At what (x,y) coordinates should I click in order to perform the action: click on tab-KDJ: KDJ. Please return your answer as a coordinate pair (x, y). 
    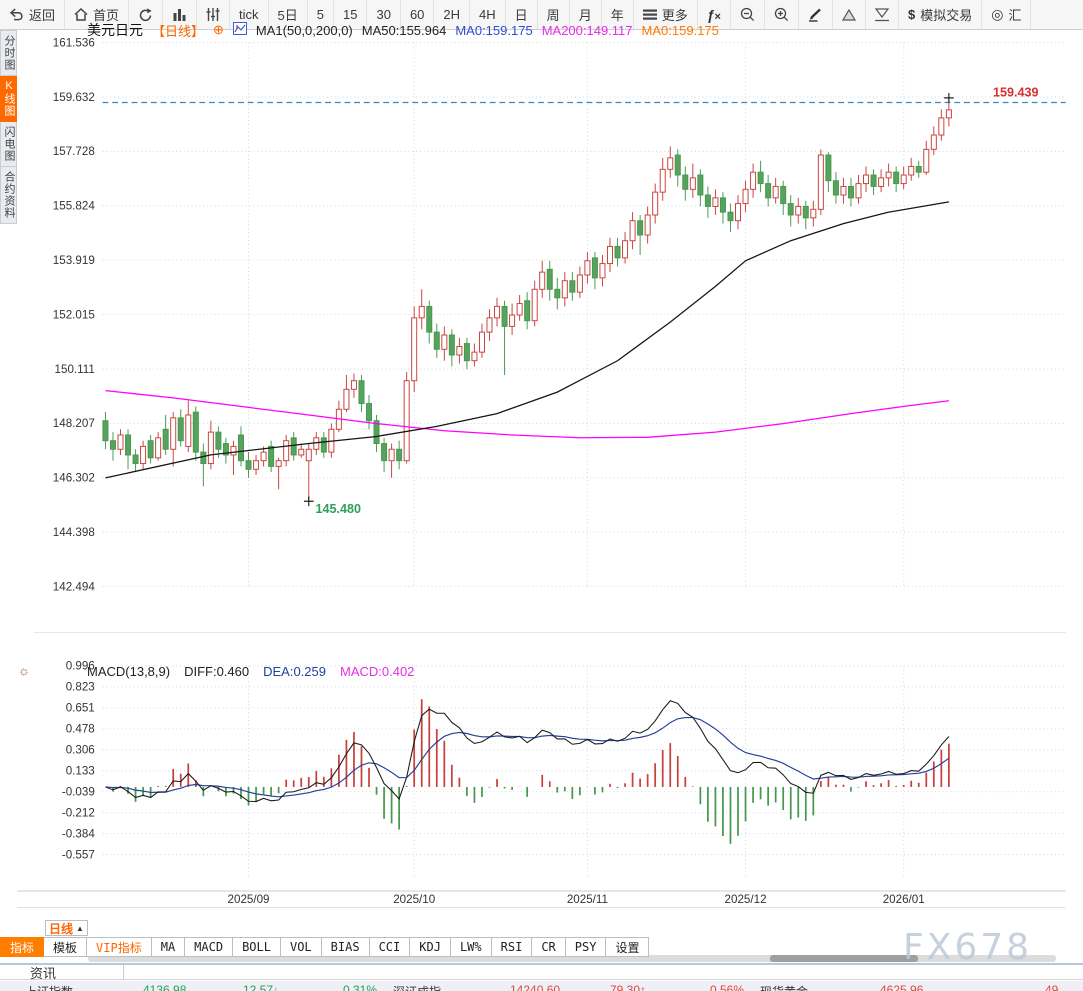
    Looking at the image, I should click on (430, 947).